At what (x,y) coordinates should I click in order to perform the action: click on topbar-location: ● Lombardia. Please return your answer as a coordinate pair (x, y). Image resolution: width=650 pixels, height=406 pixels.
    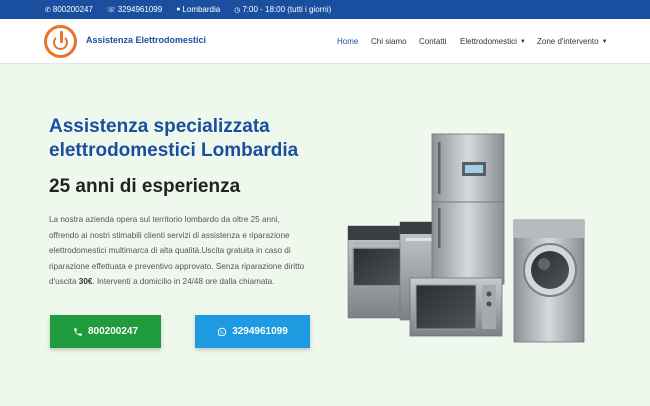
    Looking at the image, I should click on (198, 9).